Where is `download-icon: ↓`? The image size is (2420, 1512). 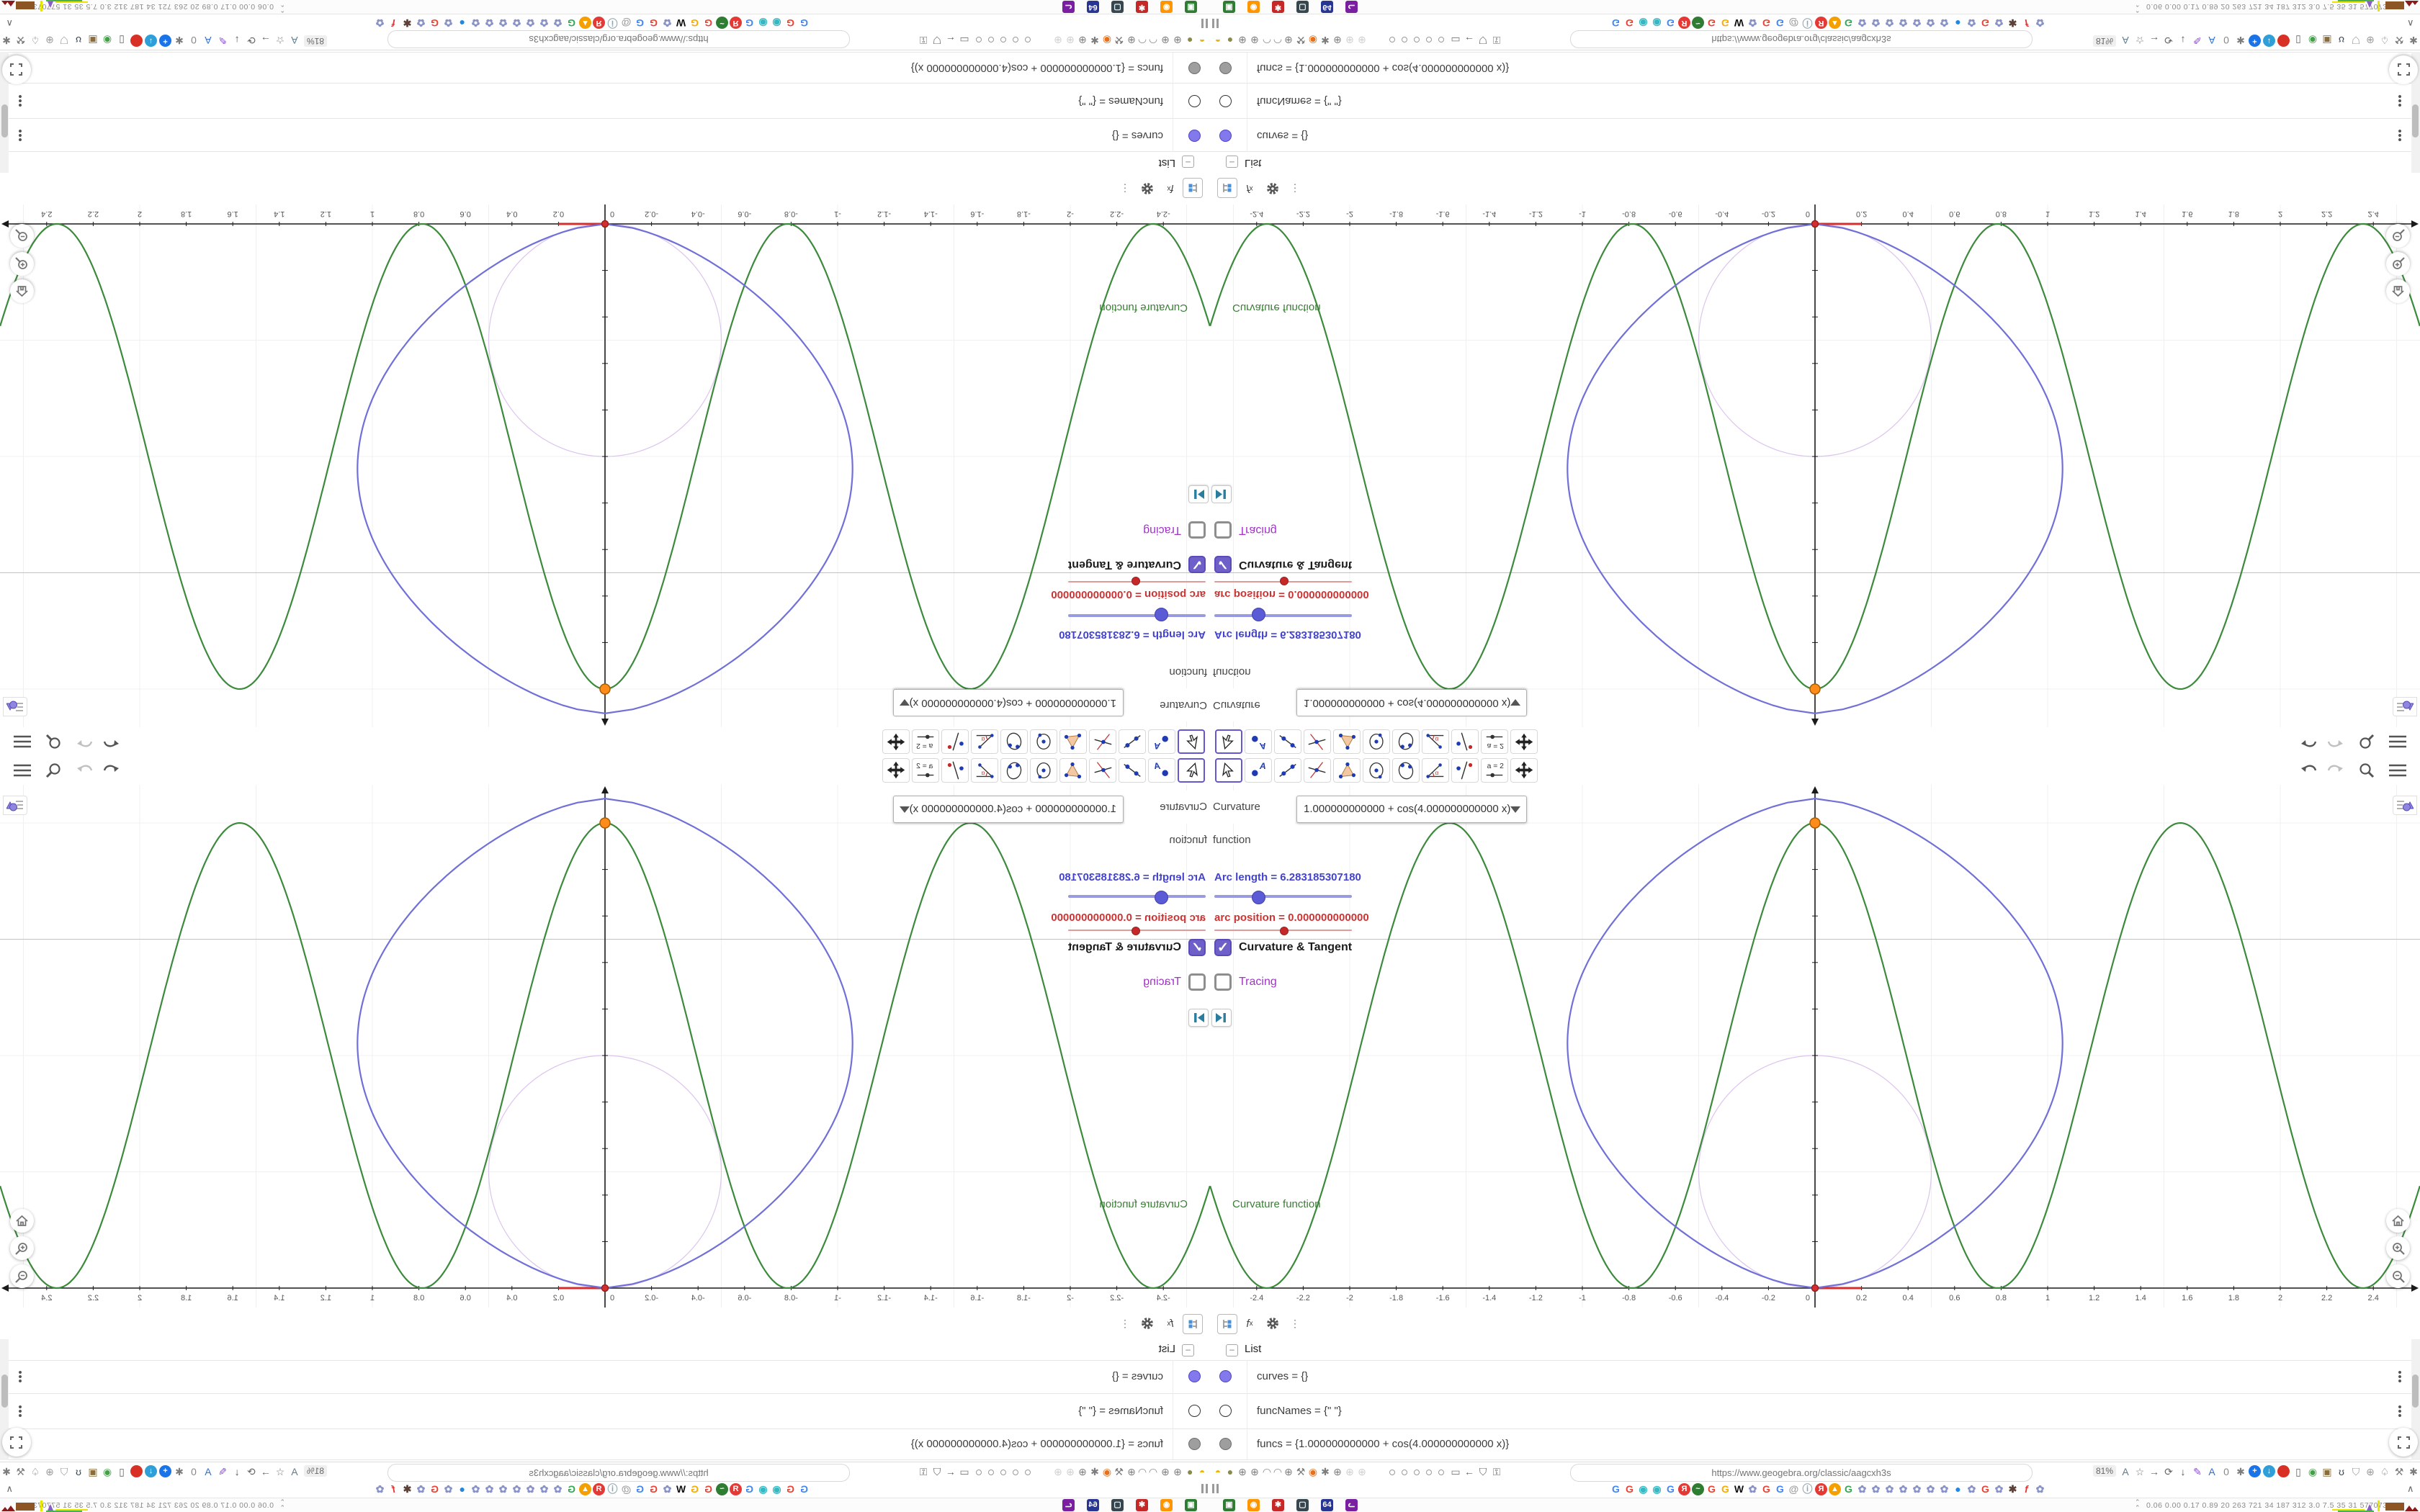
download-icon: ↓ is located at coordinates (2183, 1471).